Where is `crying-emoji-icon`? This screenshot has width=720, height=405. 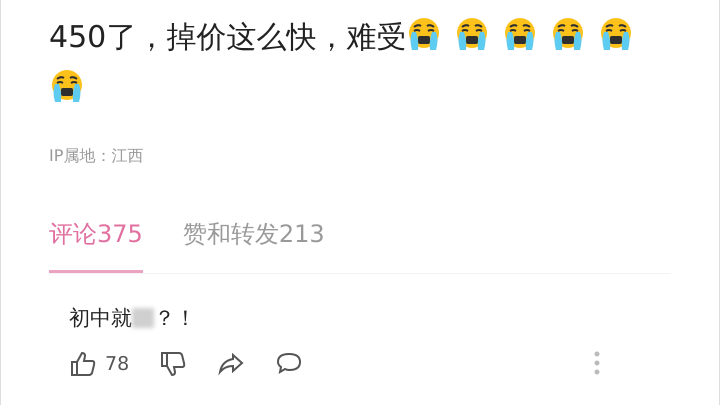
crying-emoji-icon is located at coordinates (67, 86).